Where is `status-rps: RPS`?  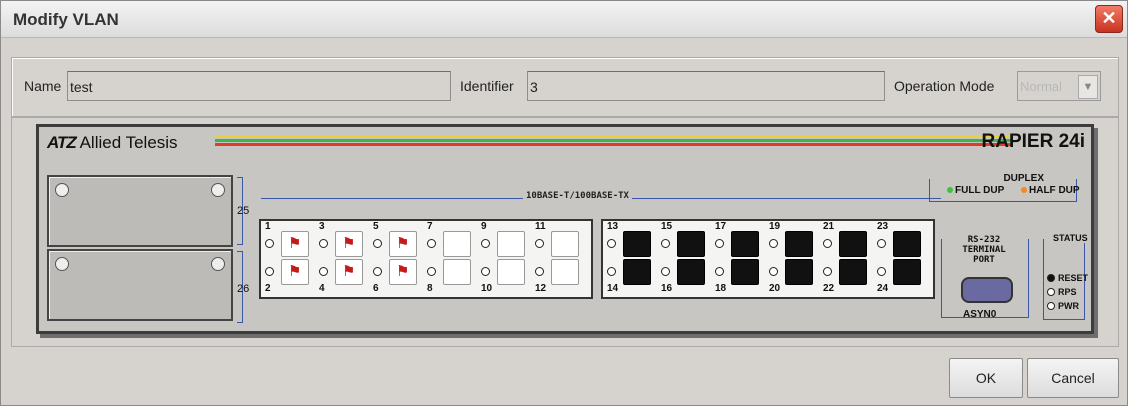 status-rps: RPS is located at coordinates (1062, 292).